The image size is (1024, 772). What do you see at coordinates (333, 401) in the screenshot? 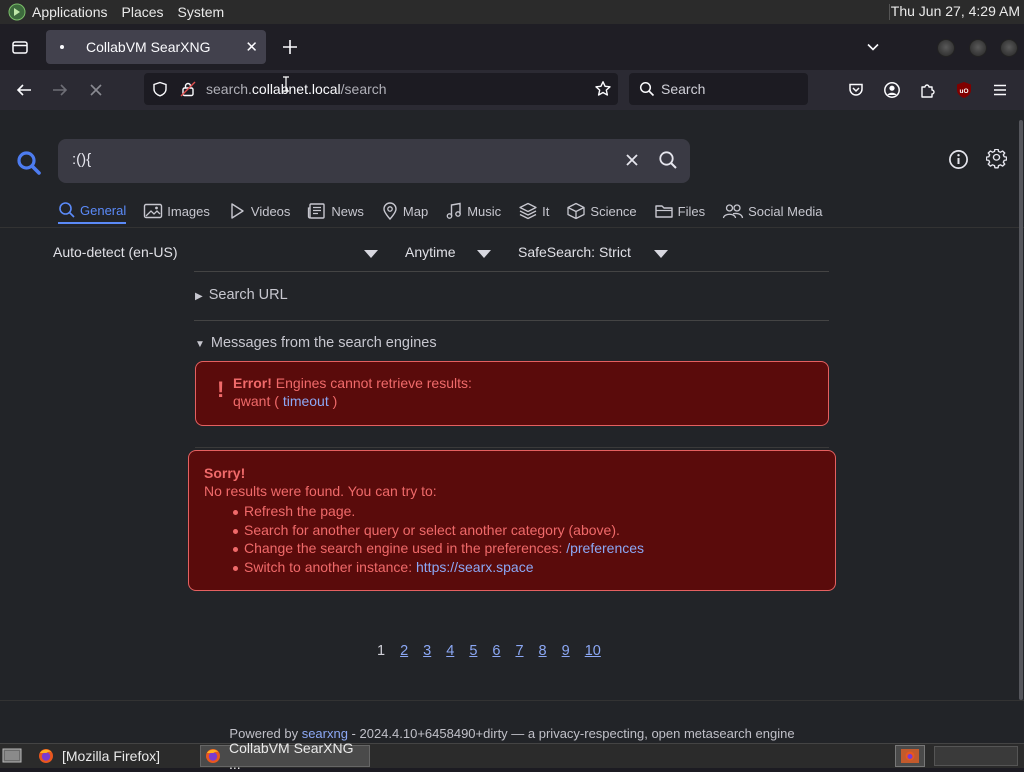
I see `close-paren: )` at bounding box center [333, 401].